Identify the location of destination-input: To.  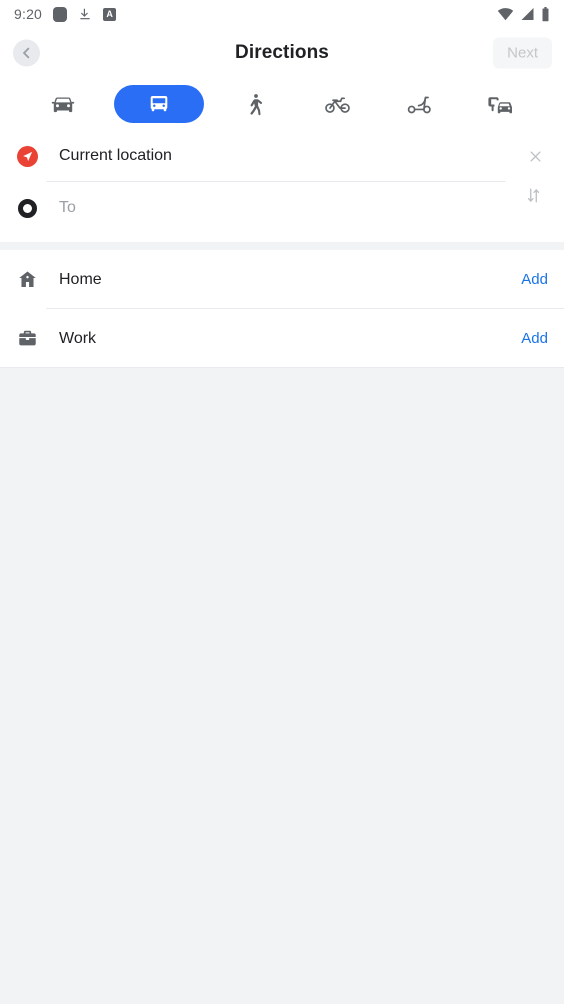
(311, 208).